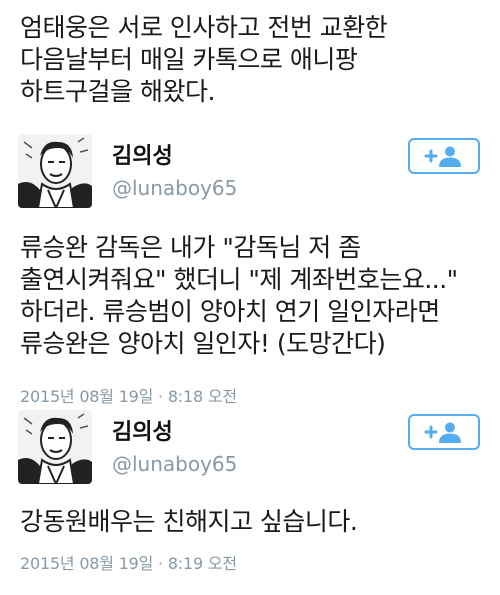 Image resolution: width=500 pixels, height=595 pixels. What do you see at coordinates (189, 521) in the screenshot?
I see `tweet-text: 강동원배우는 친해지고 싶습니다.` at bounding box center [189, 521].